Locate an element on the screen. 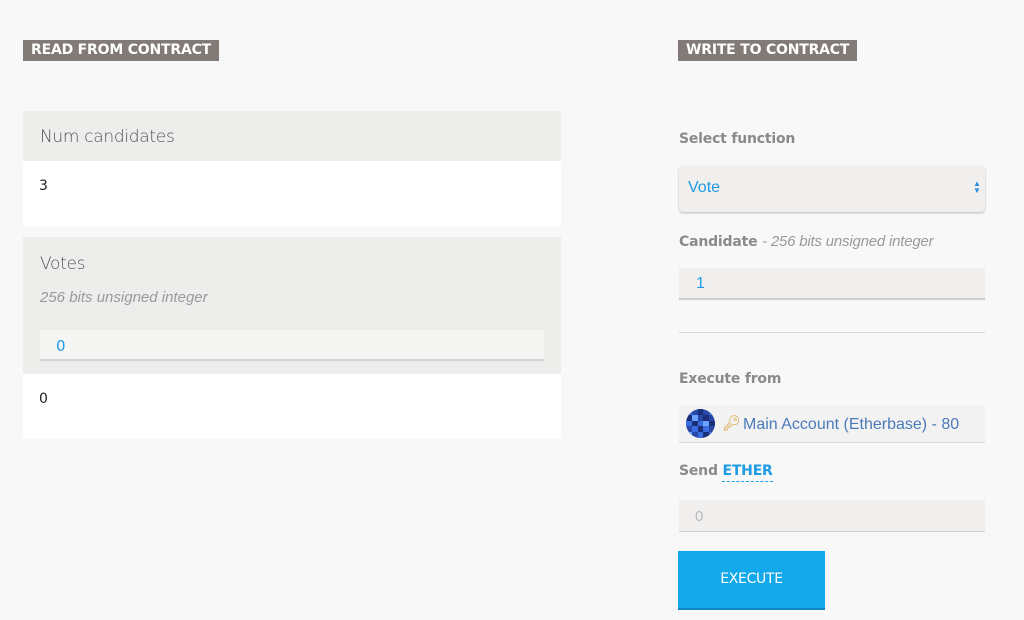 The image size is (1024, 620). execute-from-label: Execute from is located at coordinates (730, 379).